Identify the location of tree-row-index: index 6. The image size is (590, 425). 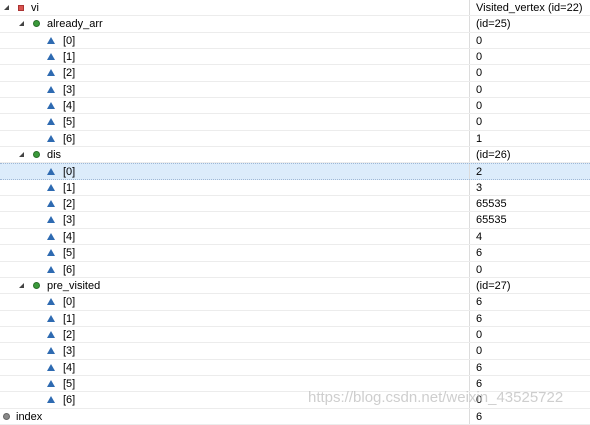
(295, 416).